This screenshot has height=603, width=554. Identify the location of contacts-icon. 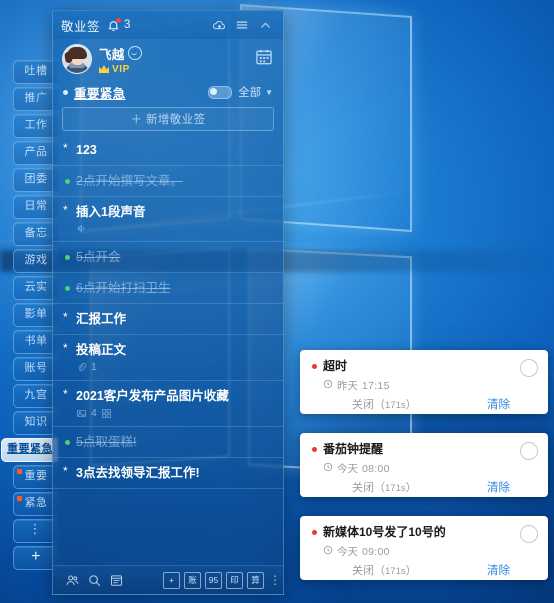
(72, 580).